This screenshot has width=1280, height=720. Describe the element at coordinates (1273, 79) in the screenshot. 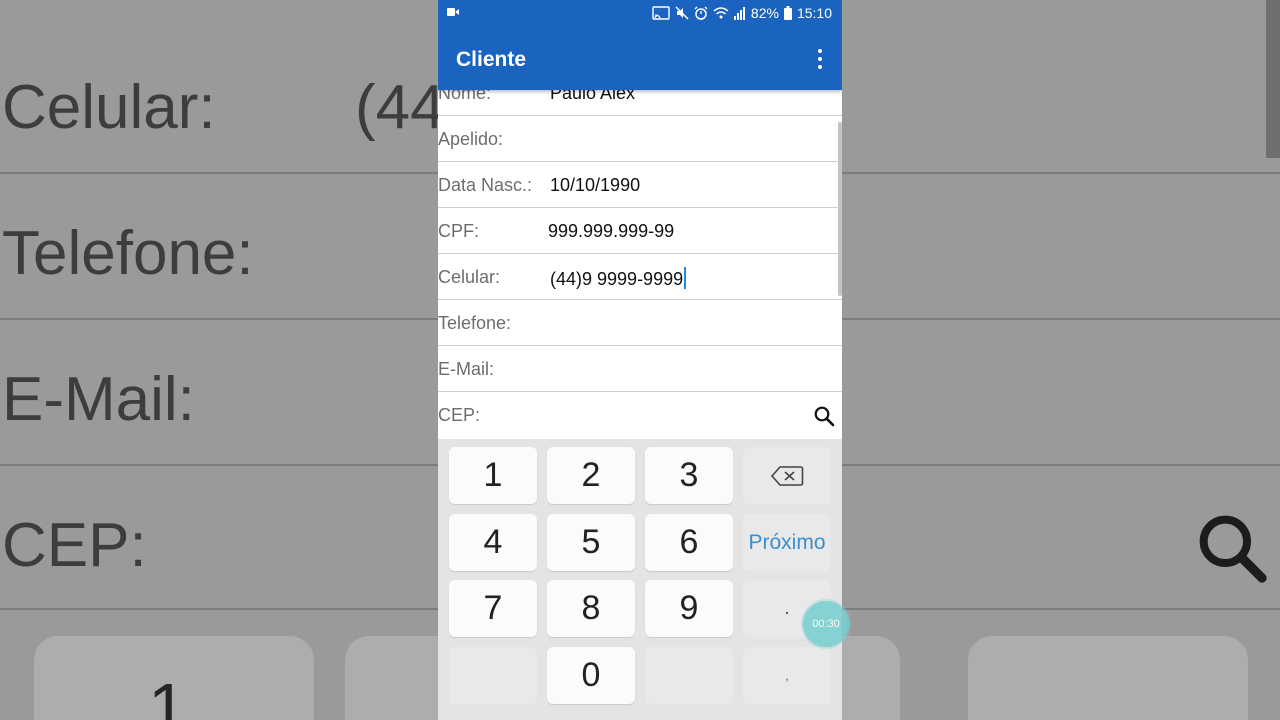

I see `bg-scrollbar` at that location.